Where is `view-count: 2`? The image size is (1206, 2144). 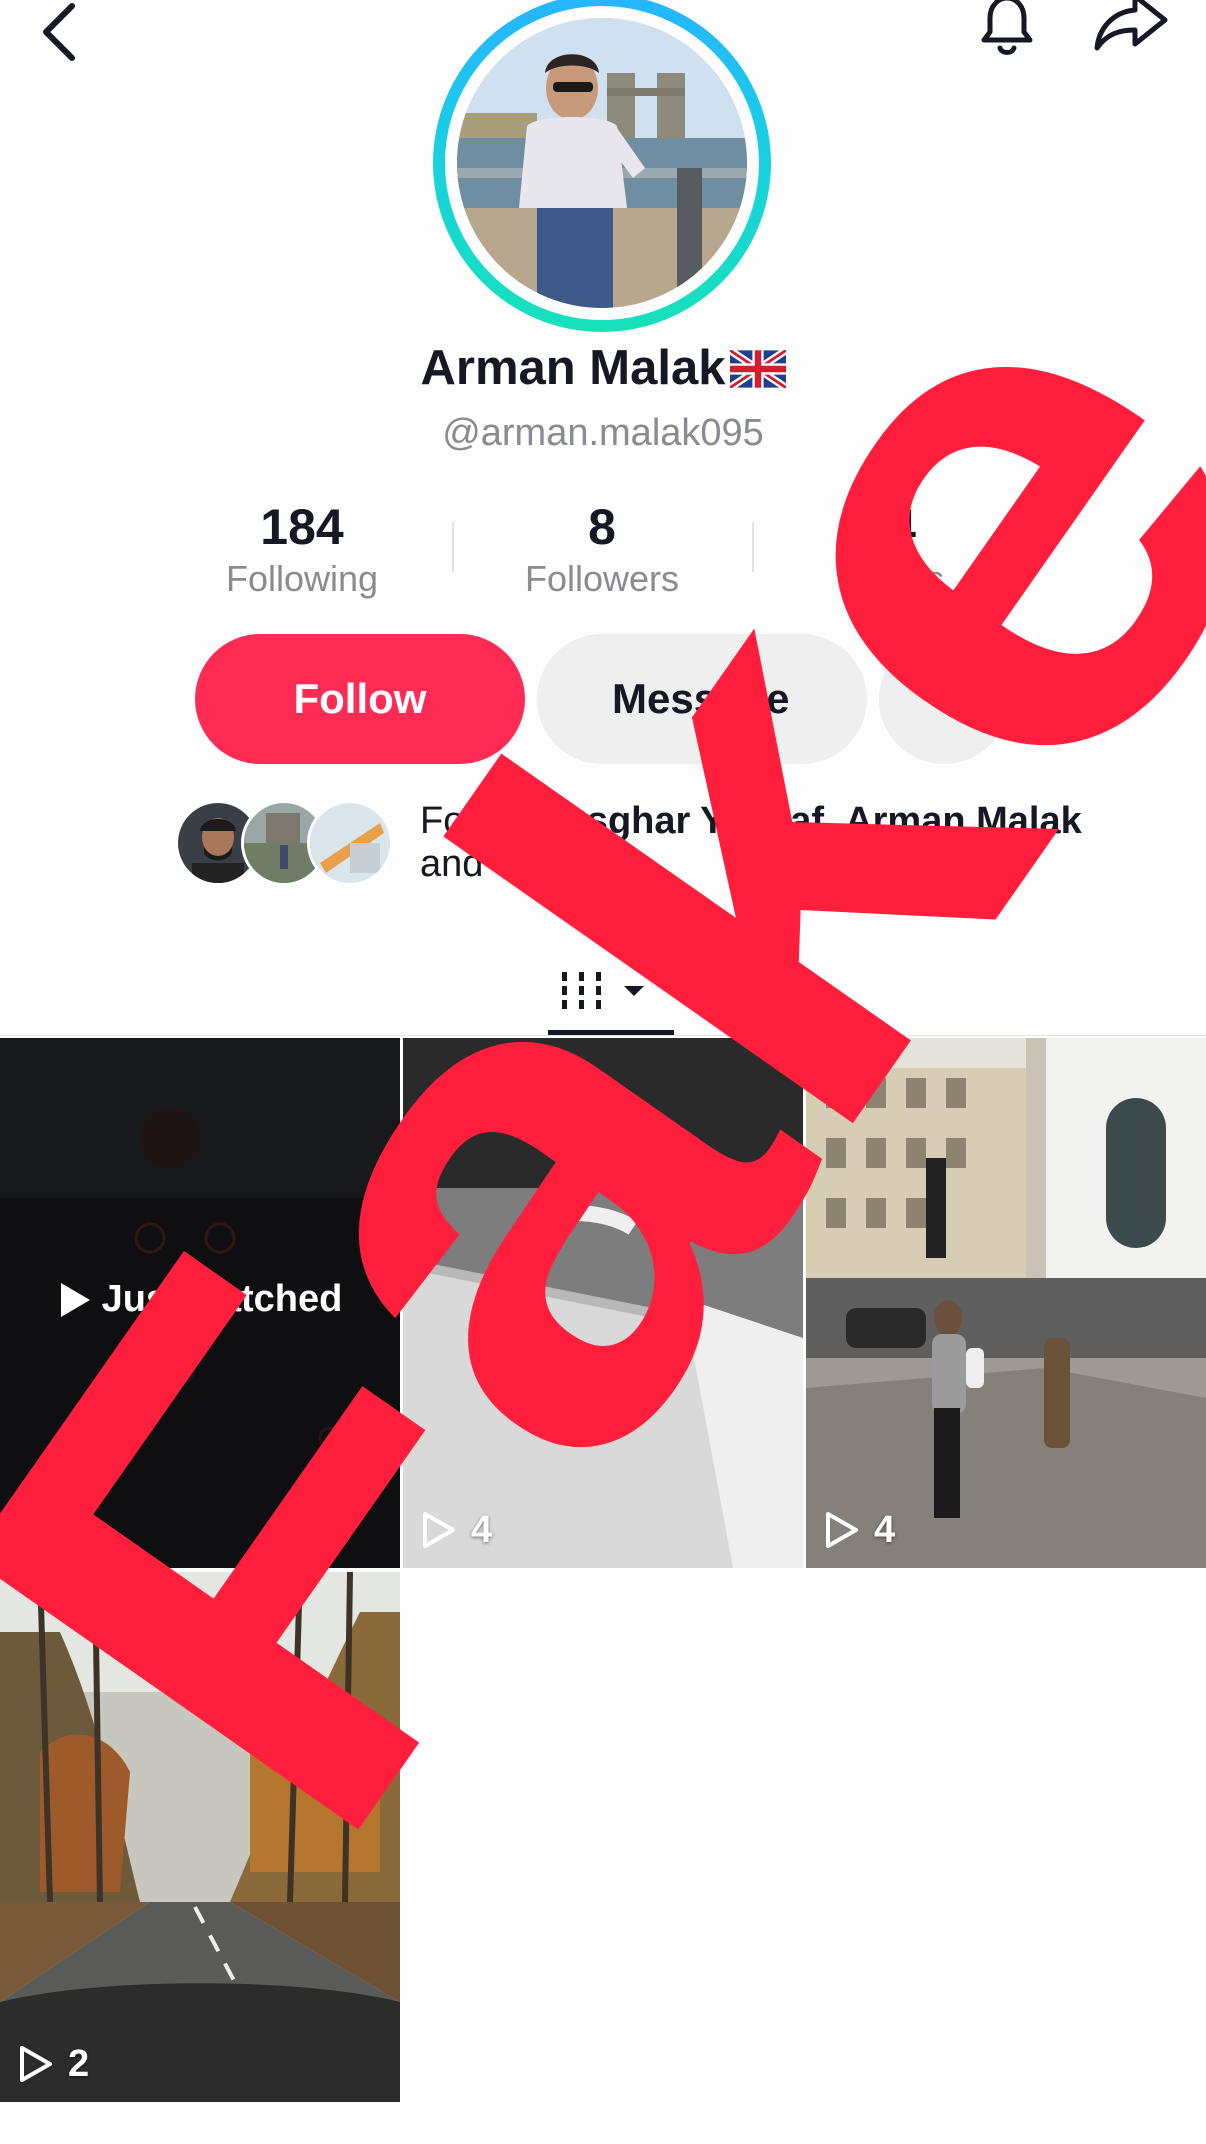 view-count: 2 is located at coordinates (53, 2064).